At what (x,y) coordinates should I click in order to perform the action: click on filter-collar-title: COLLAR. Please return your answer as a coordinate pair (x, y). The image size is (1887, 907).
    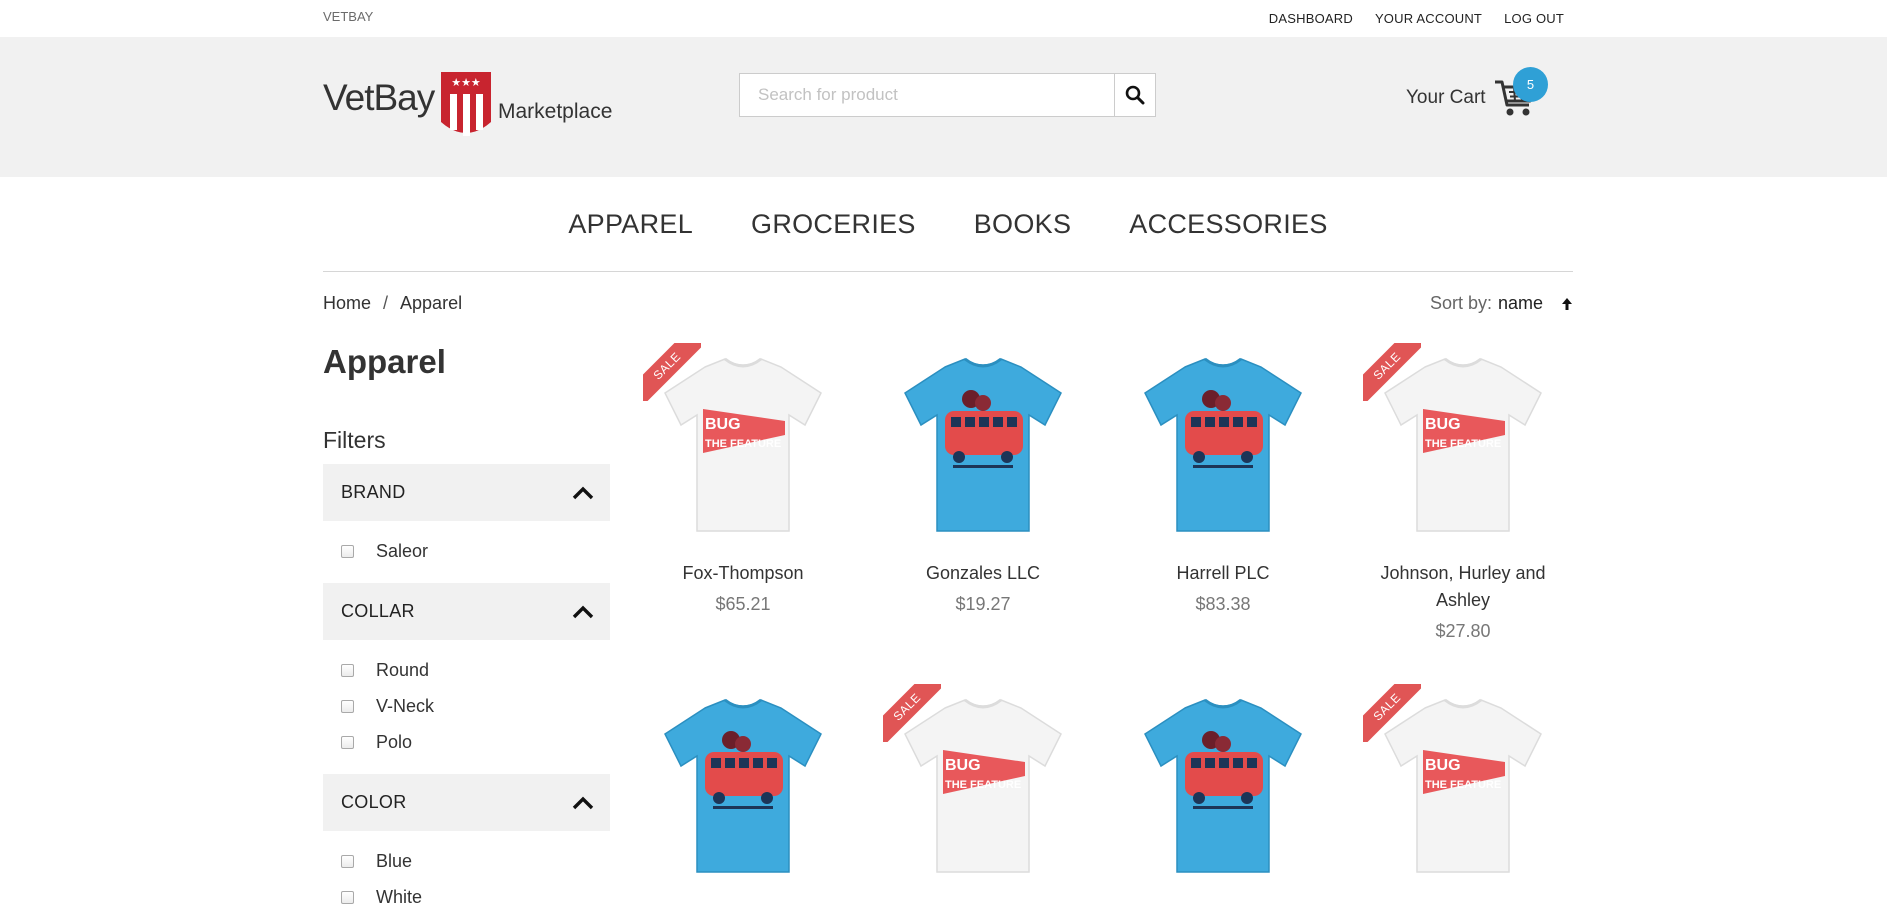
    Looking at the image, I should click on (378, 611).